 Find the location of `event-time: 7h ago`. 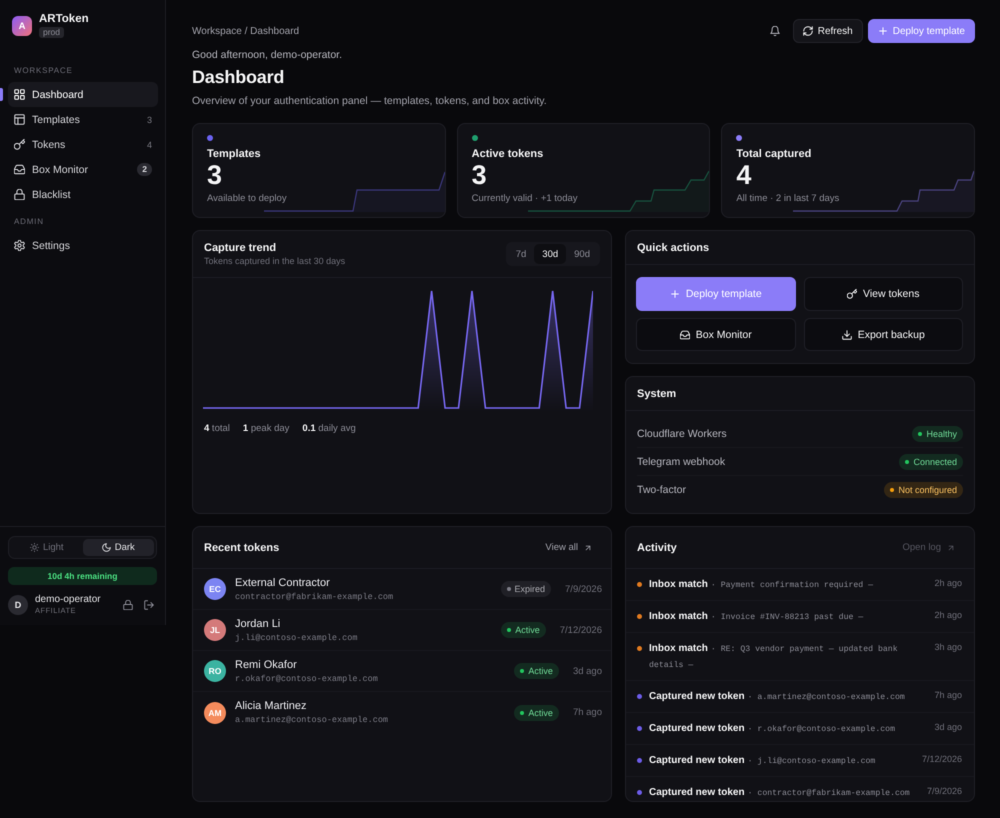

event-time: 7h ago is located at coordinates (948, 695).